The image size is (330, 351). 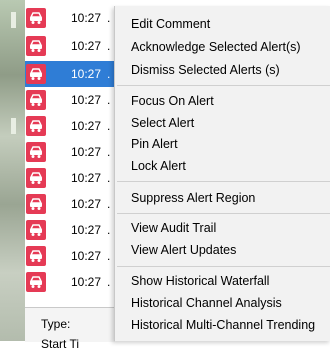 I want to click on menu-item-suppress-alert-region: Suppress Alert Region, so click(x=193, y=198).